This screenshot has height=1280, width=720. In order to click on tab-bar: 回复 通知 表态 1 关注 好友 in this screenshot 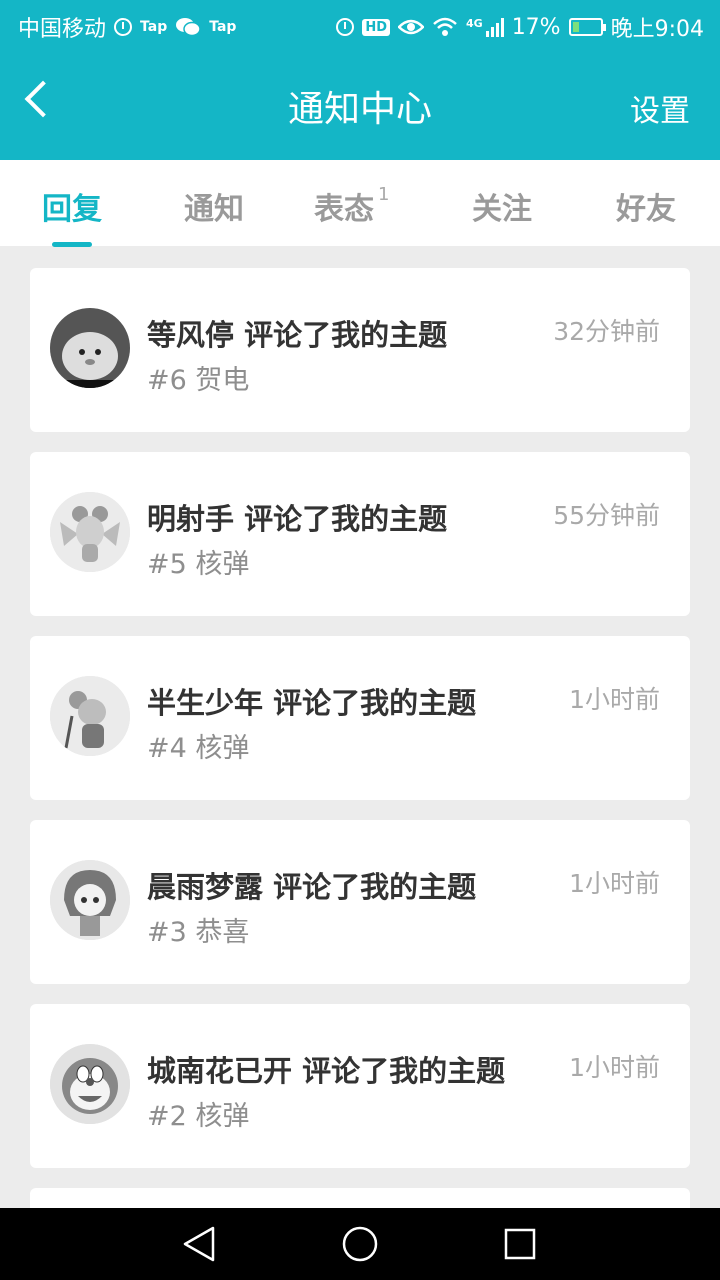, I will do `click(360, 203)`.